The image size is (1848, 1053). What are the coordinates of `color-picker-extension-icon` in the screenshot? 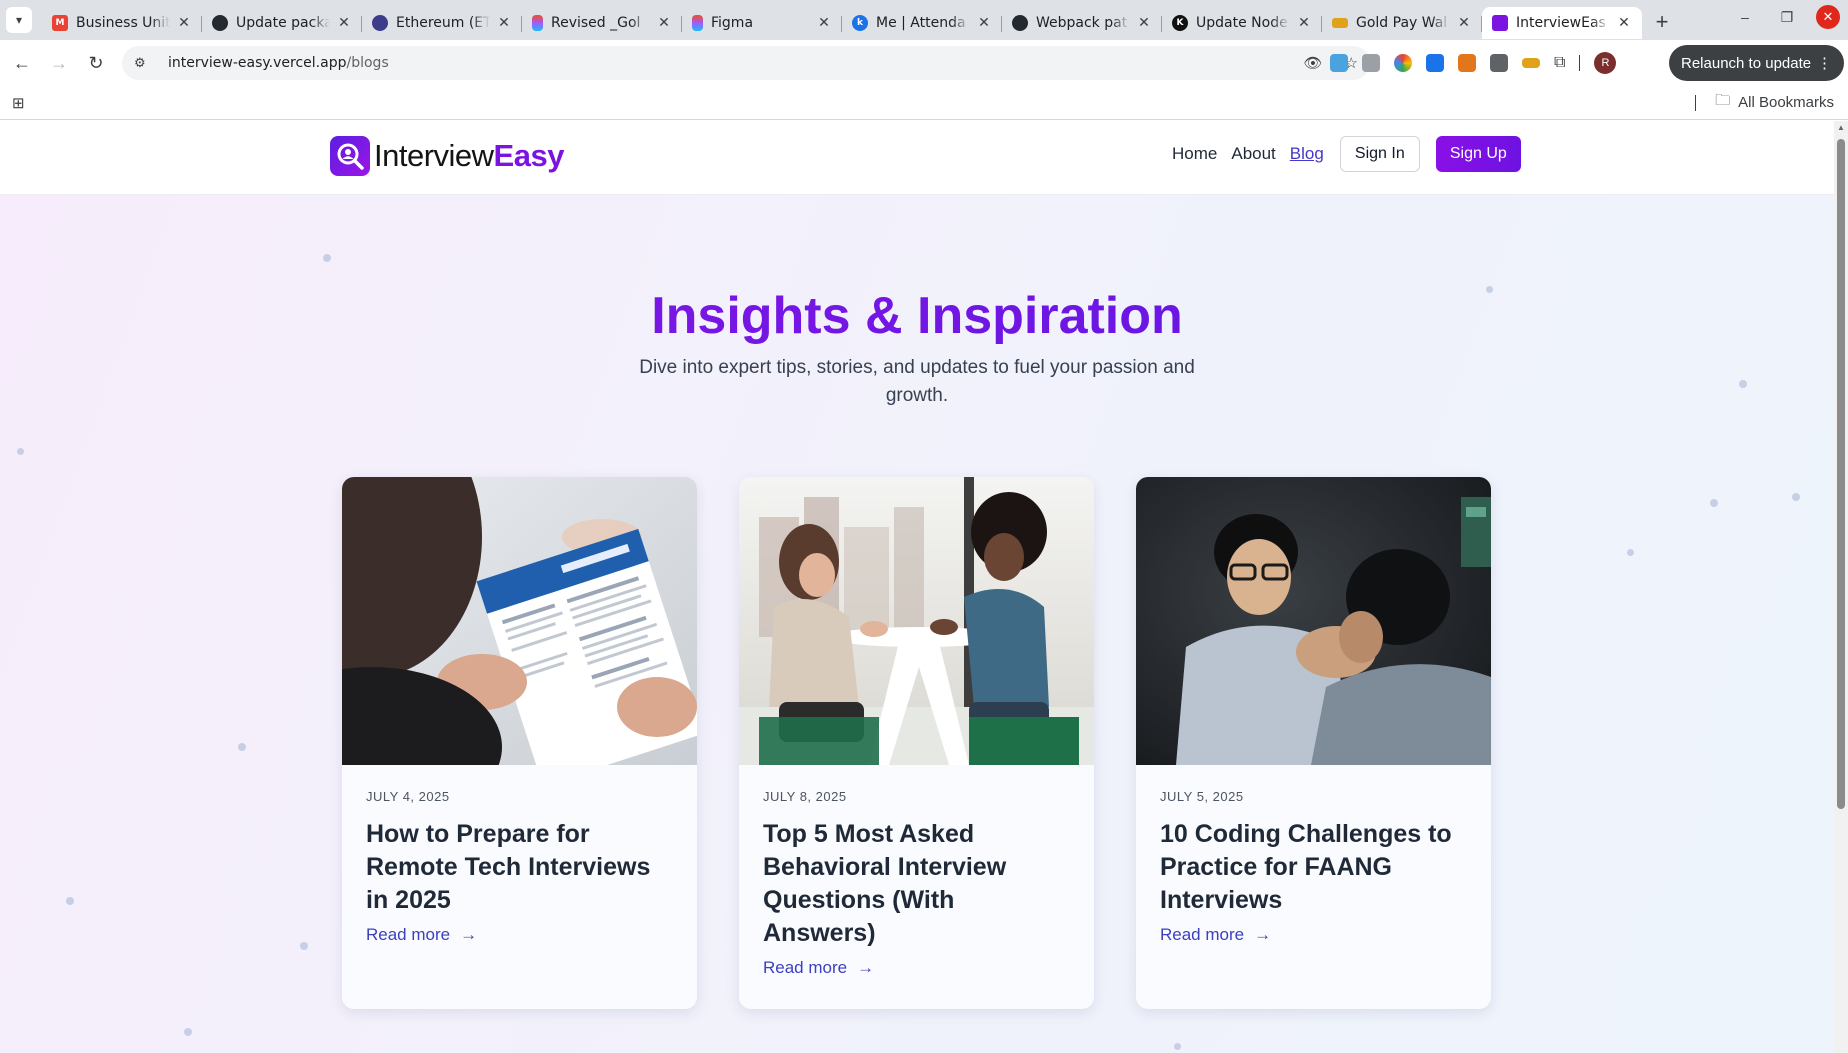 It's located at (1403, 63).